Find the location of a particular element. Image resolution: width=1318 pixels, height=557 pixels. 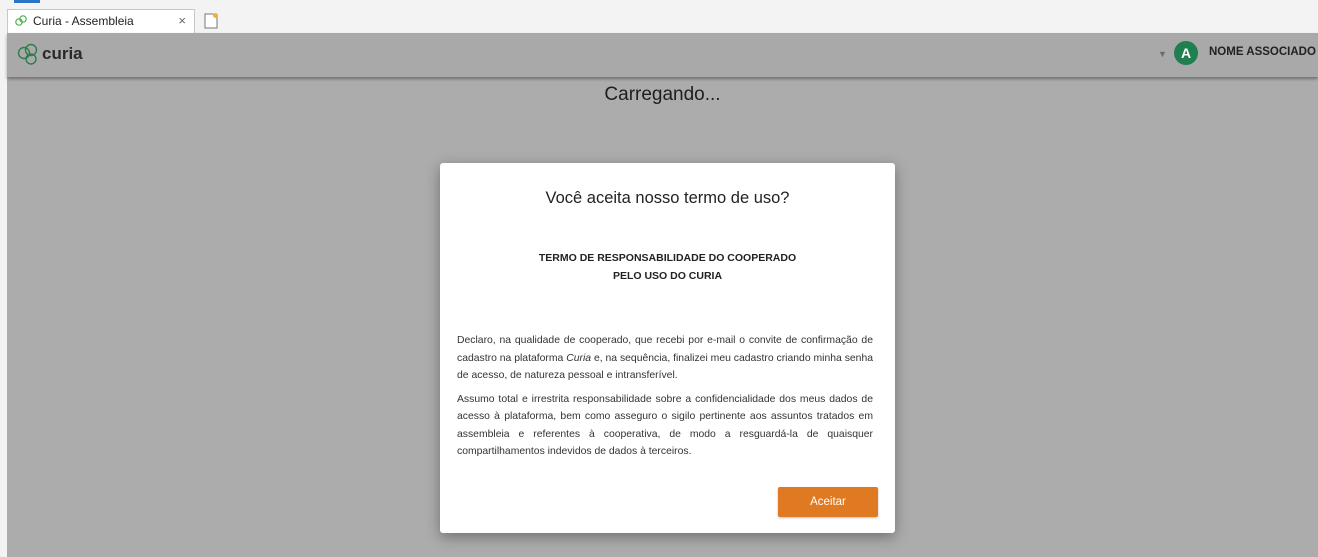

app-logo: curia is located at coordinates (49, 54).